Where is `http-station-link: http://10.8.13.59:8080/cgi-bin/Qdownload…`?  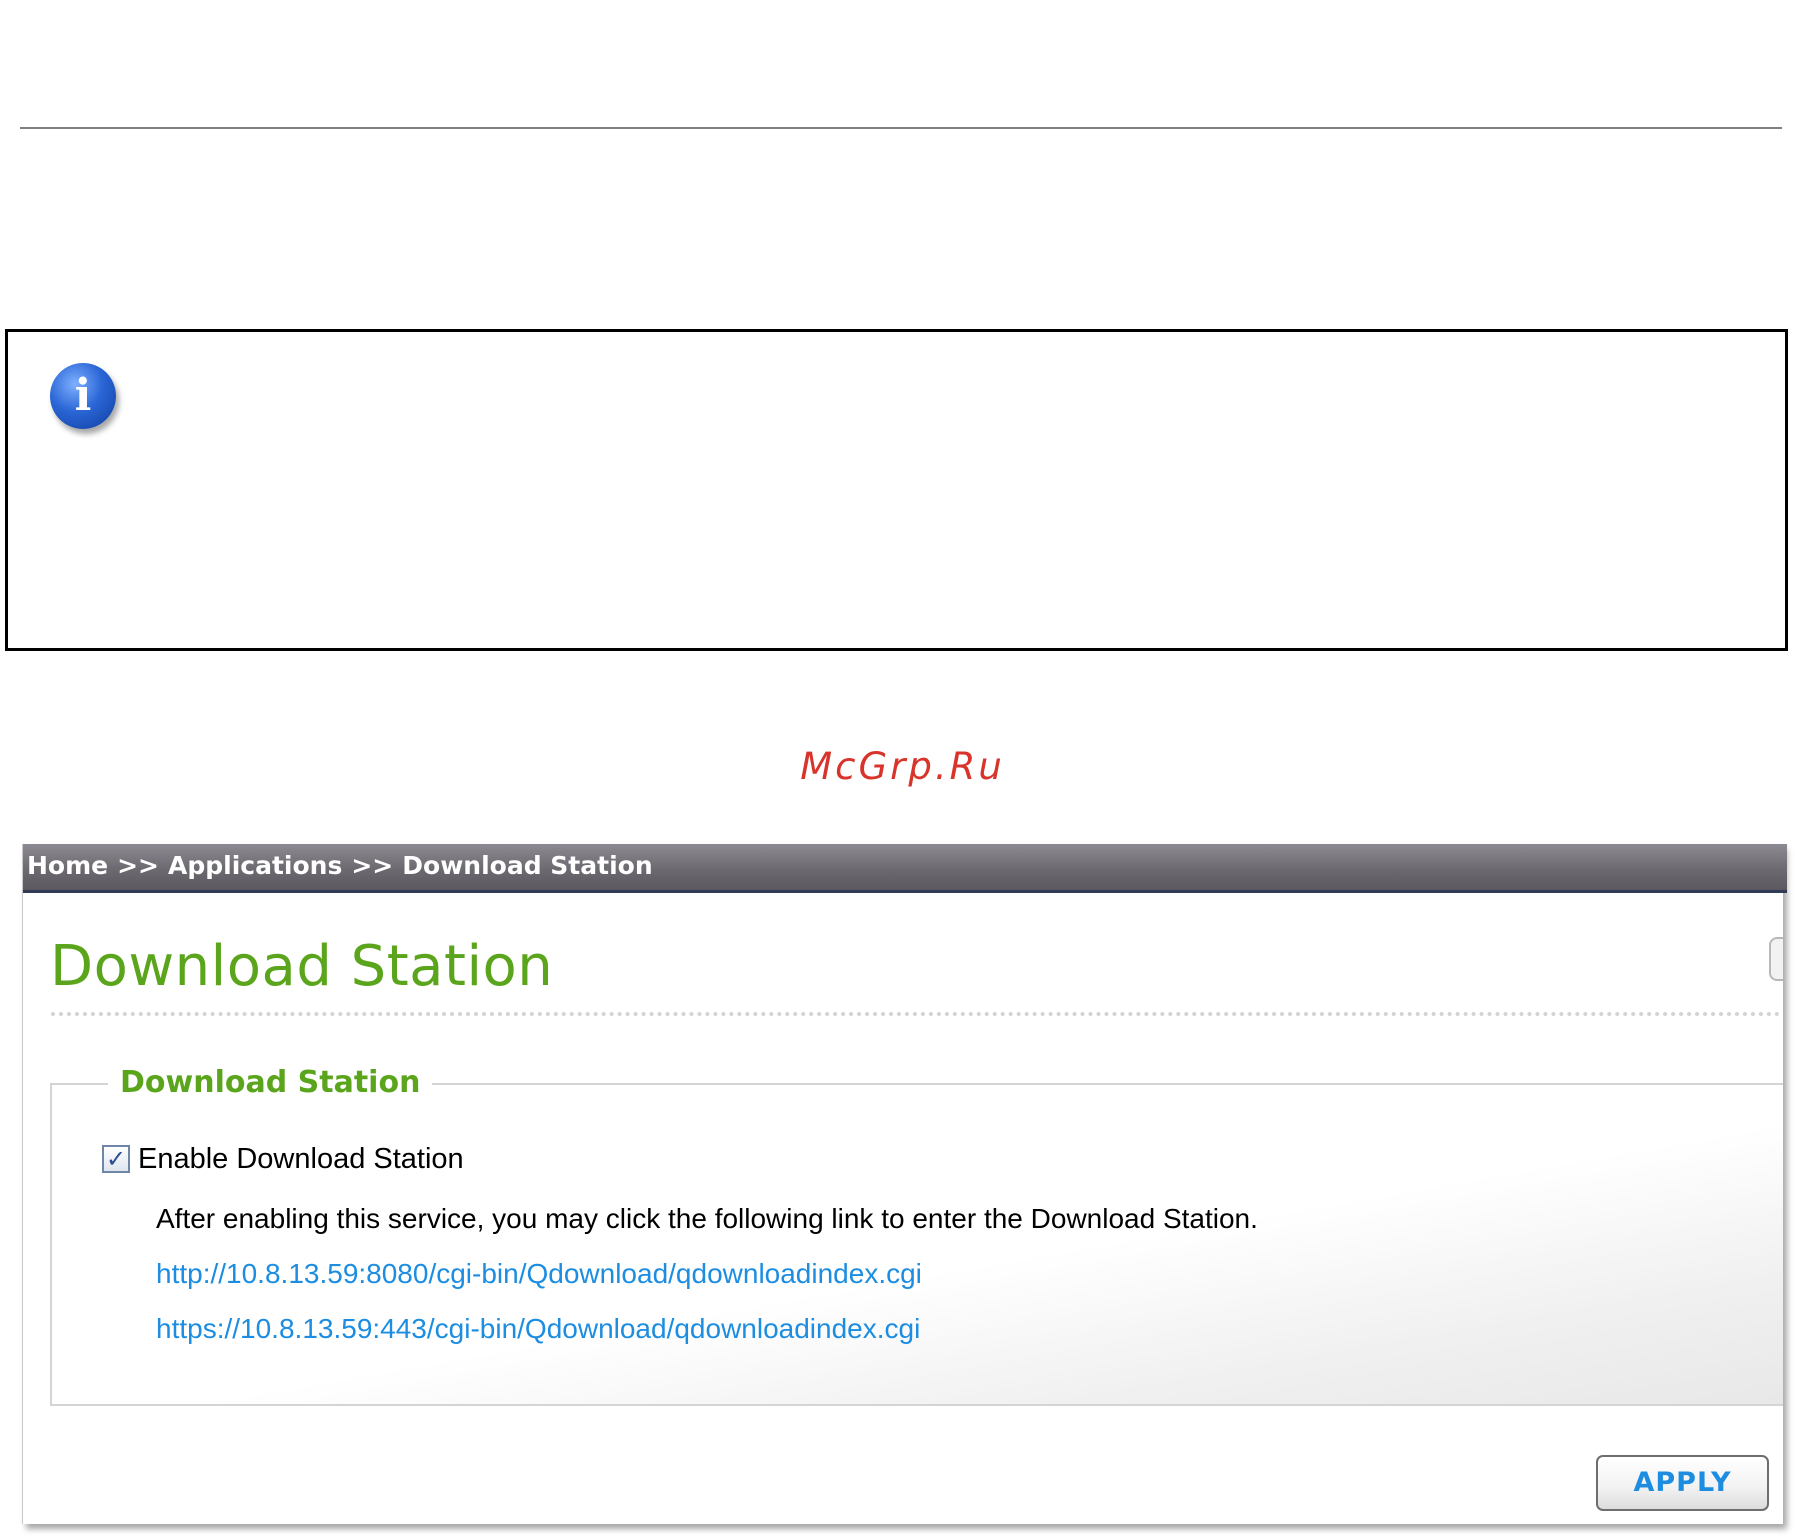
http-station-link: http://10.8.13.59:8080/cgi-bin/Qdownload… is located at coordinates (539, 1274).